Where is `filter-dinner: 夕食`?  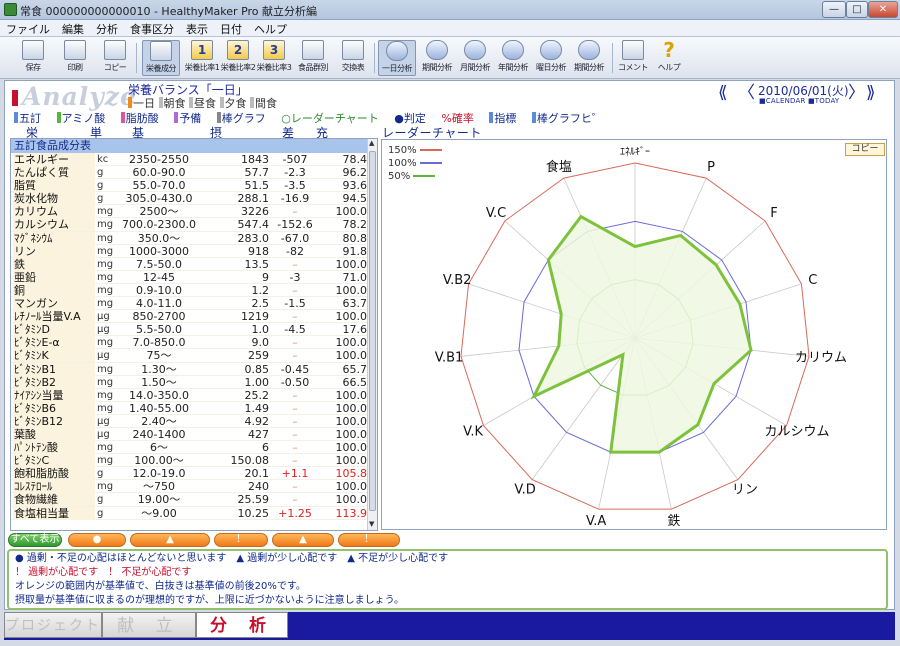
filter-dinner: 夕食 is located at coordinates (233, 103).